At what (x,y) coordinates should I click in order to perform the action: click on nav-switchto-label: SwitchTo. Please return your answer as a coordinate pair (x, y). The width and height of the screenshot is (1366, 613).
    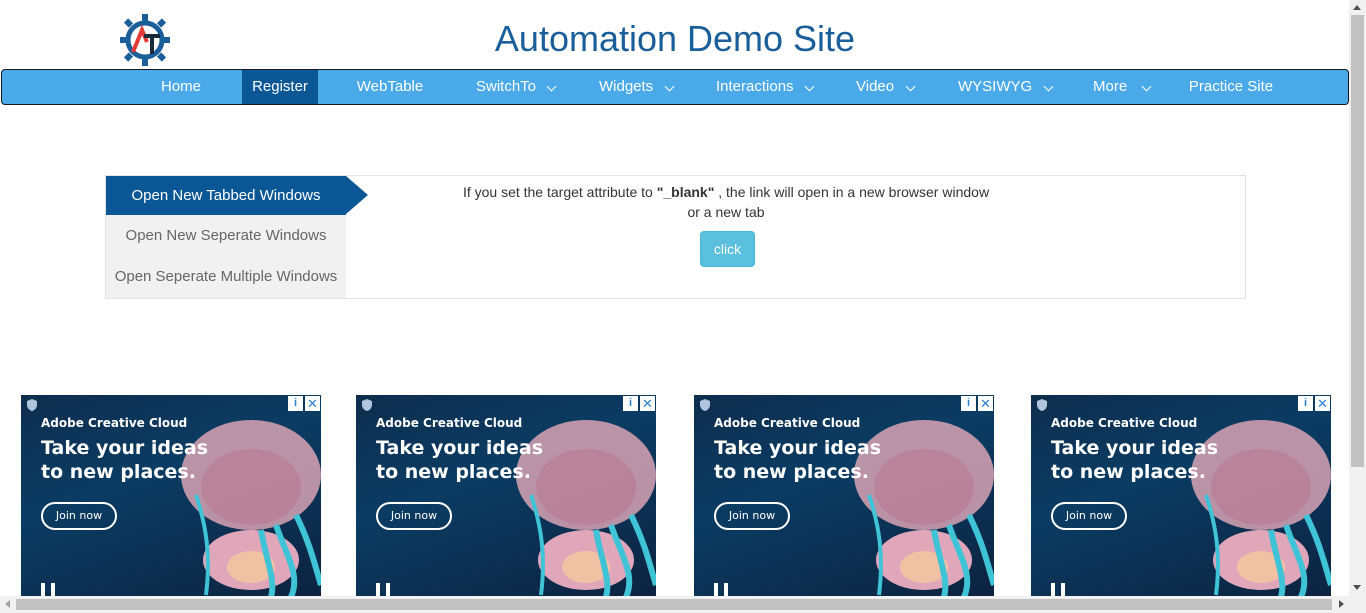
    Looking at the image, I should click on (506, 86).